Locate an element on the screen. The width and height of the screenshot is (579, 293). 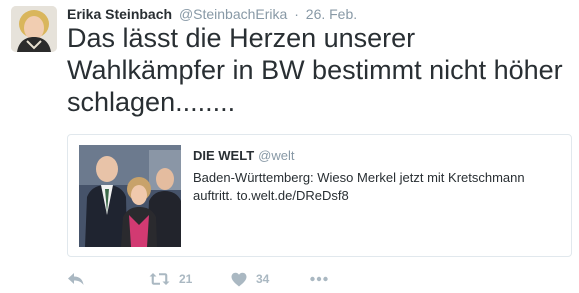
like-count: 34 is located at coordinates (263, 279).